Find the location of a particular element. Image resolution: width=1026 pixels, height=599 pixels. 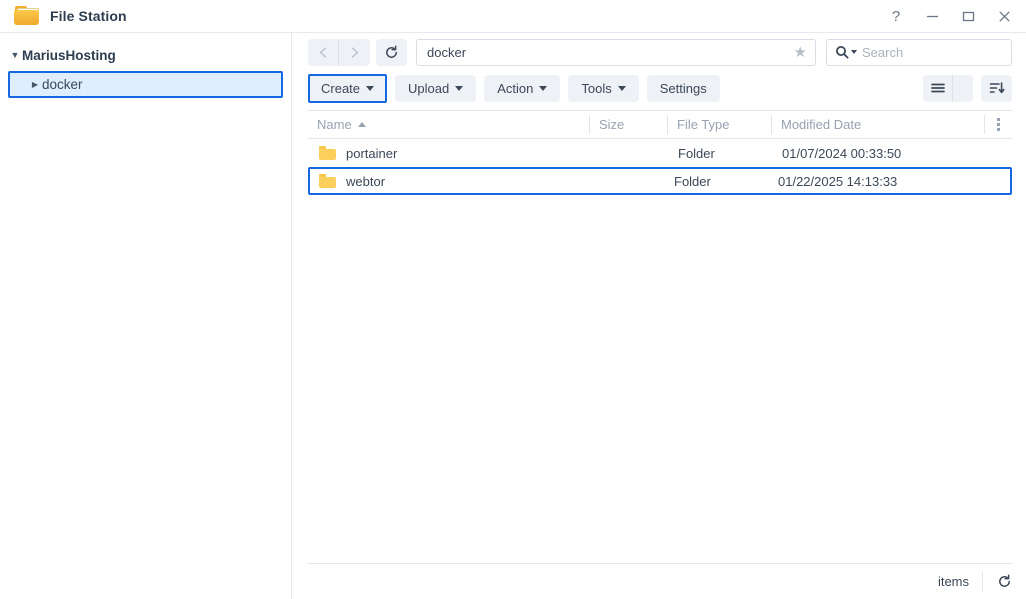

star-icon: ★ is located at coordinates (800, 52).